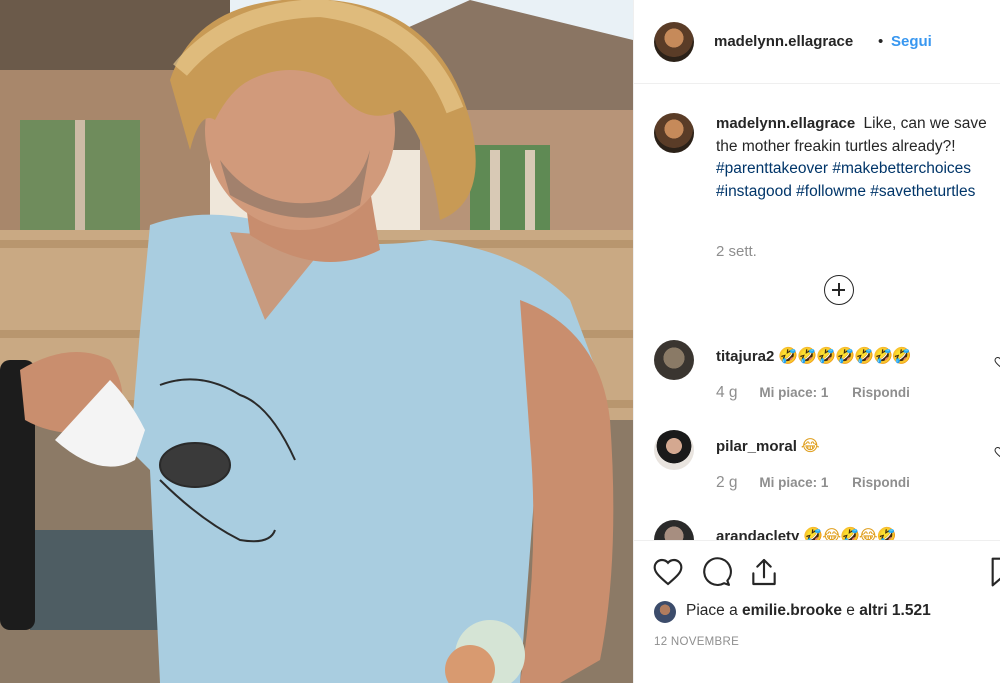  Describe the element at coordinates (736, 251) in the screenshot. I see `caption-time: 2 sett.` at that location.